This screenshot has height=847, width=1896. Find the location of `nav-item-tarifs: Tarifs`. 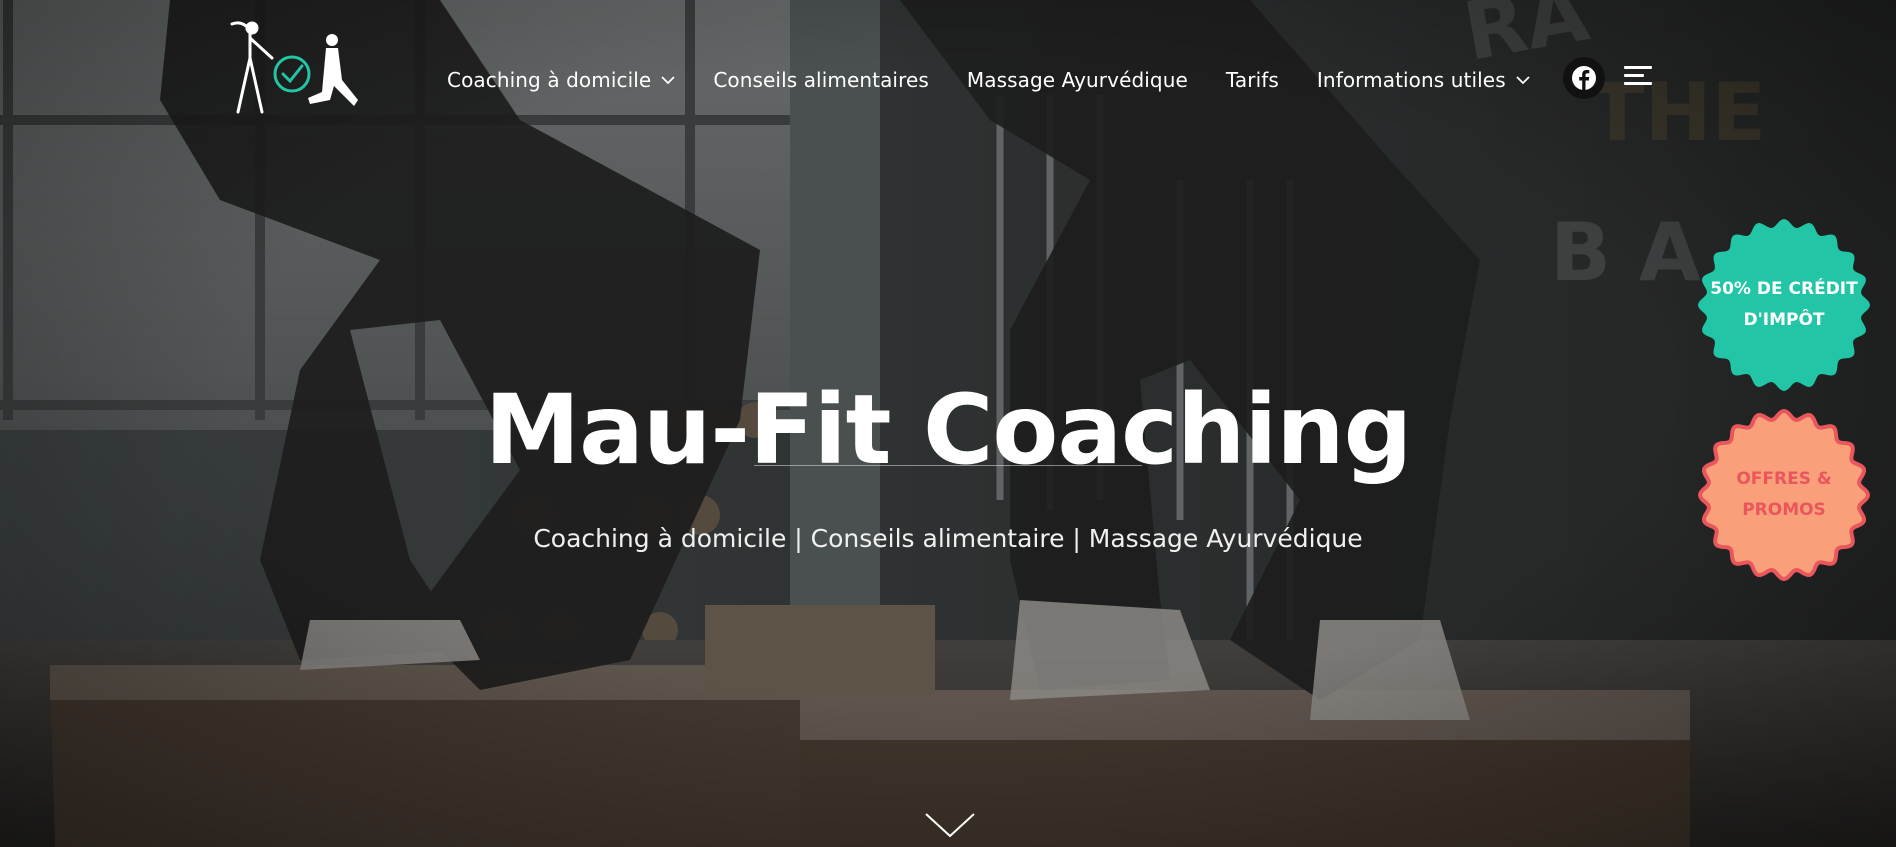

nav-item-tarifs: Tarifs is located at coordinates (1252, 80).